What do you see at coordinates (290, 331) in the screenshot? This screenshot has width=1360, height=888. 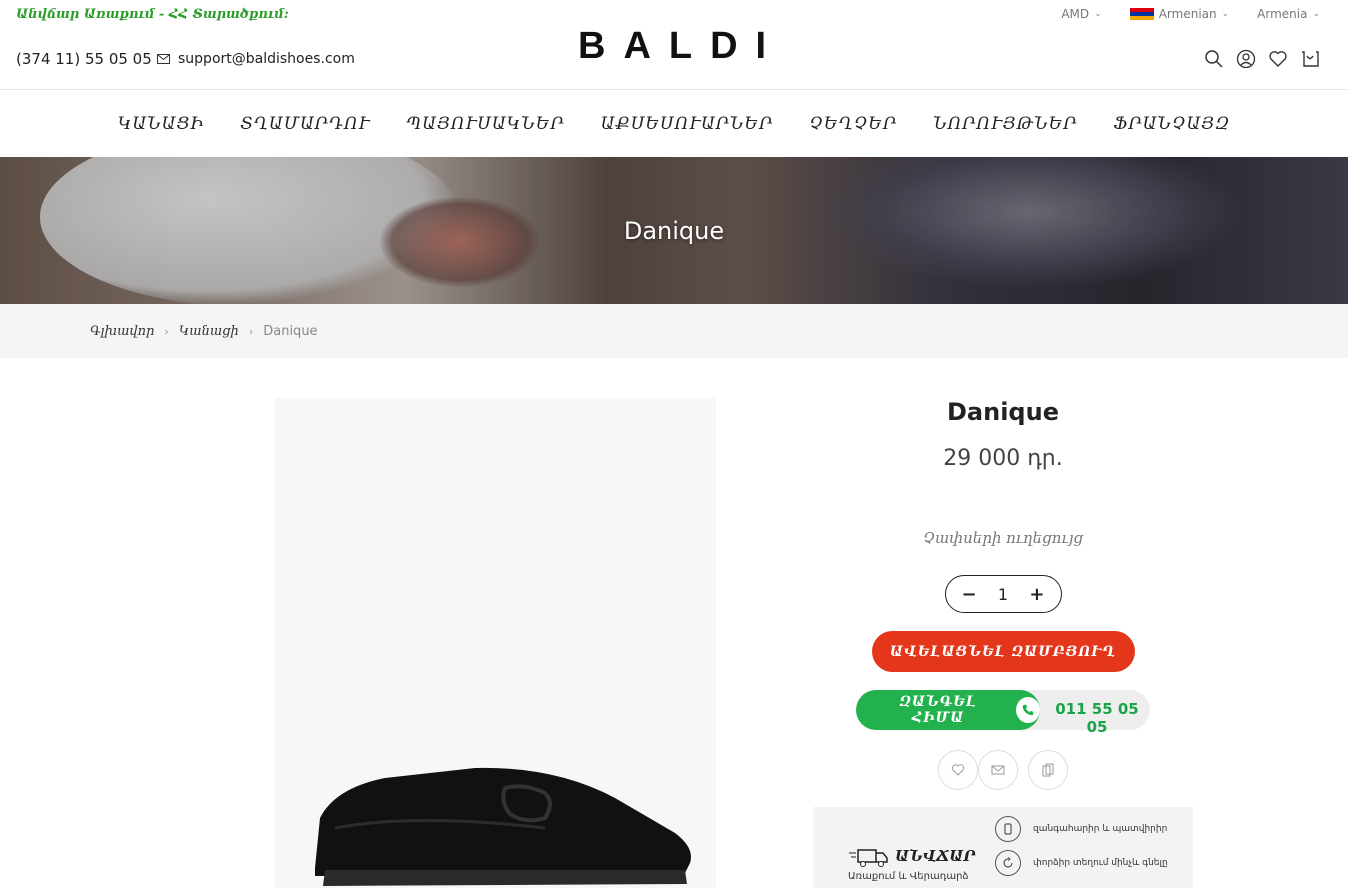 I see `breadcrumb-current: Danique` at bounding box center [290, 331].